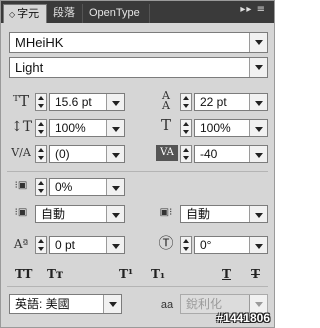 The image size is (320, 328). I want to click on tsume-stepper, so click(41, 187).